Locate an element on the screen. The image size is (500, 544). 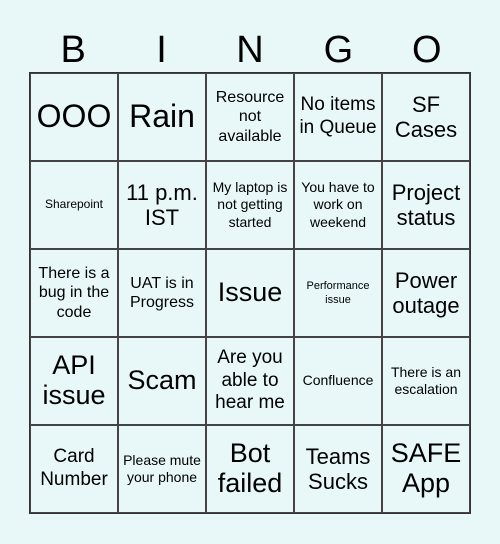
bingo-cell: Project status is located at coordinates (426, 205).